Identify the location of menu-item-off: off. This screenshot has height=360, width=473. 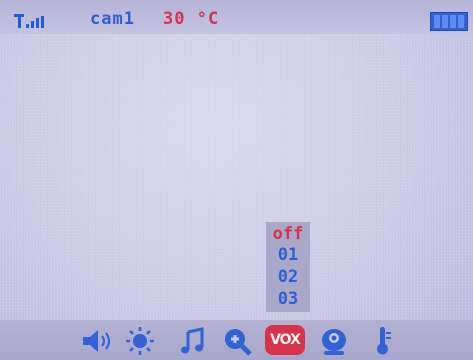
(288, 234).